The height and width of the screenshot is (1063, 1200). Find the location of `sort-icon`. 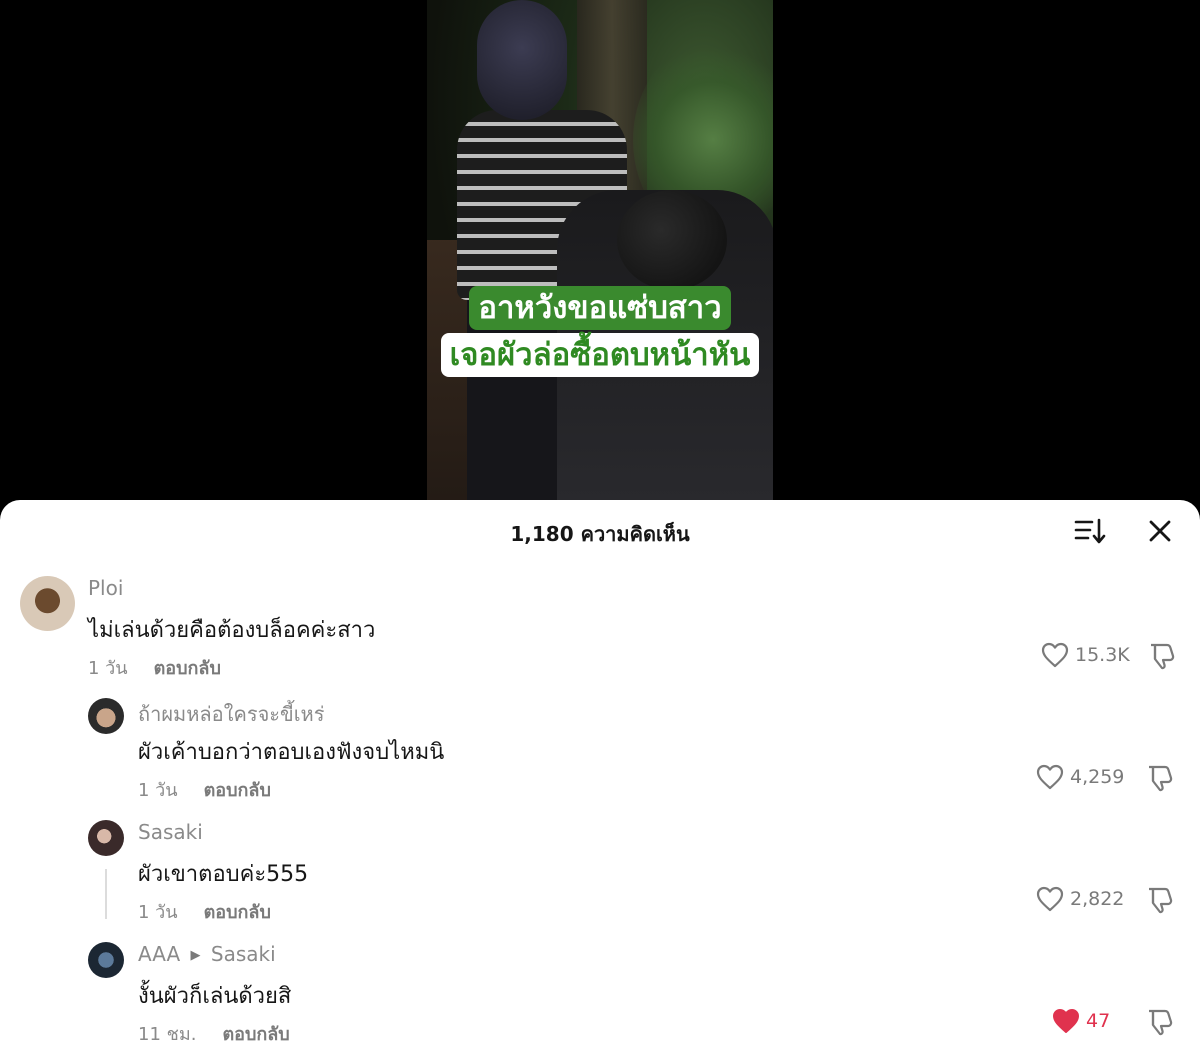

sort-icon is located at coordinates (1090, 531).